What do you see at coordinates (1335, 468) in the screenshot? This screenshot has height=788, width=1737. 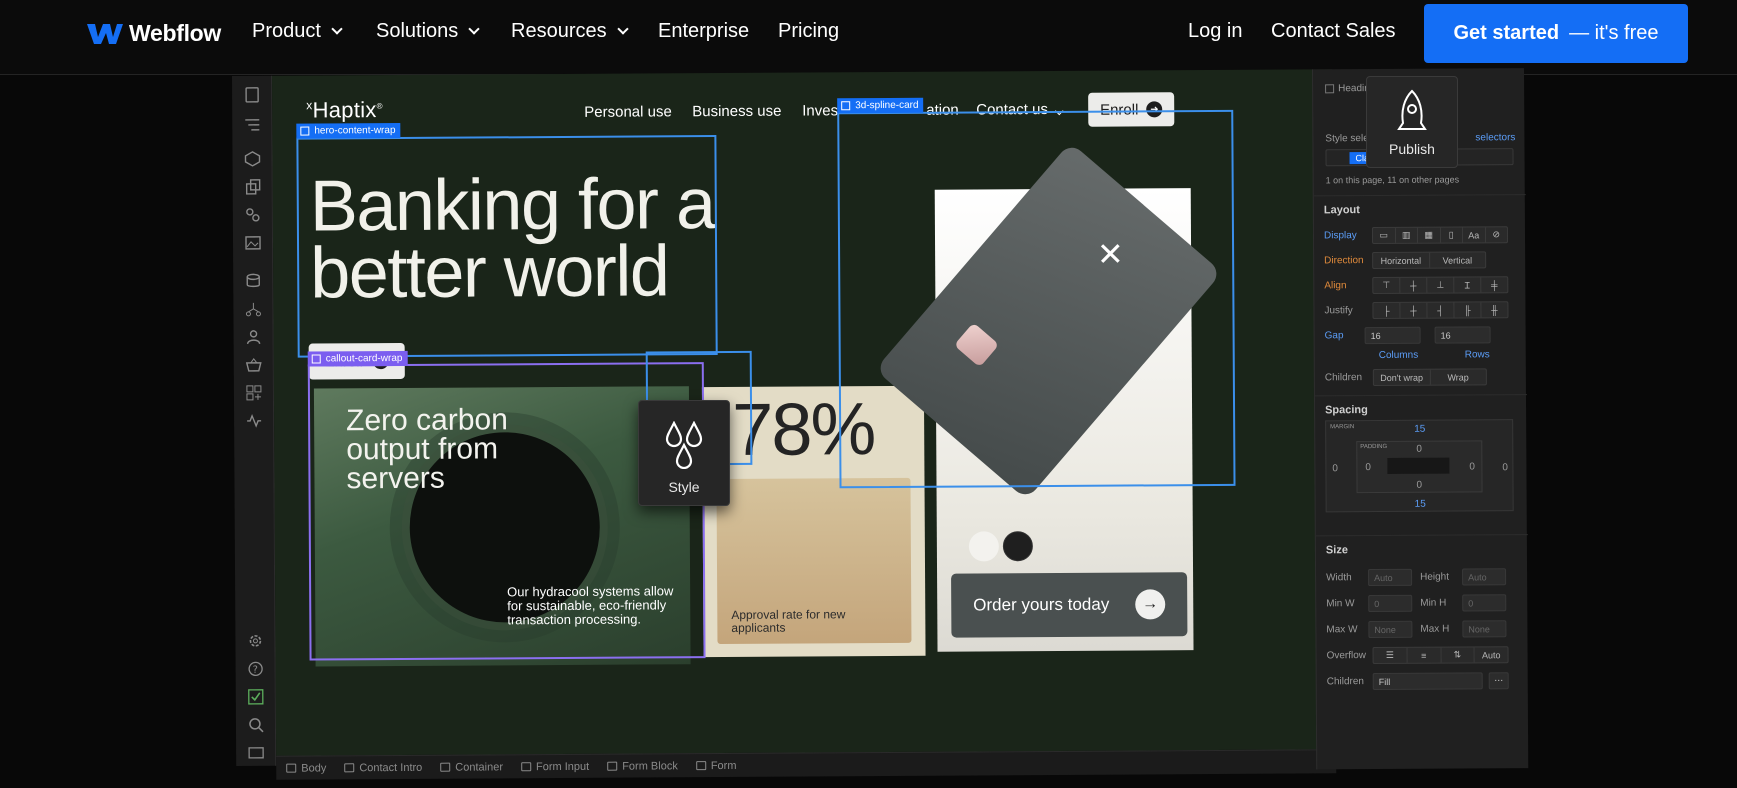 I see `margin-left-value: 0` at bounding box center [1335, 468].